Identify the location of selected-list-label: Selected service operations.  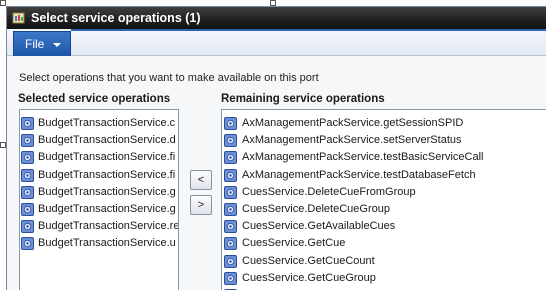
(94, 99).